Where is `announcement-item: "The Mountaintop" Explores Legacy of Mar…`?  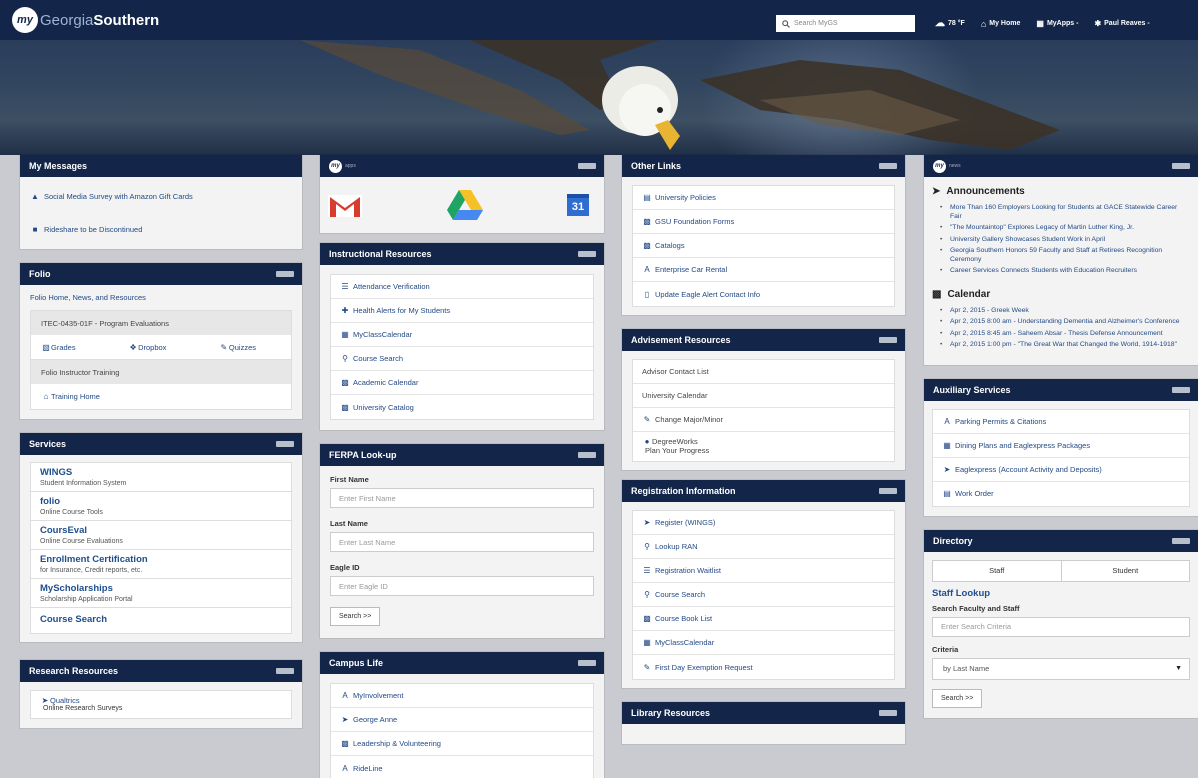 announcement-item: "The Mountaintop" Explores Legacy of Mar… is located at coordinates (1065, 228).